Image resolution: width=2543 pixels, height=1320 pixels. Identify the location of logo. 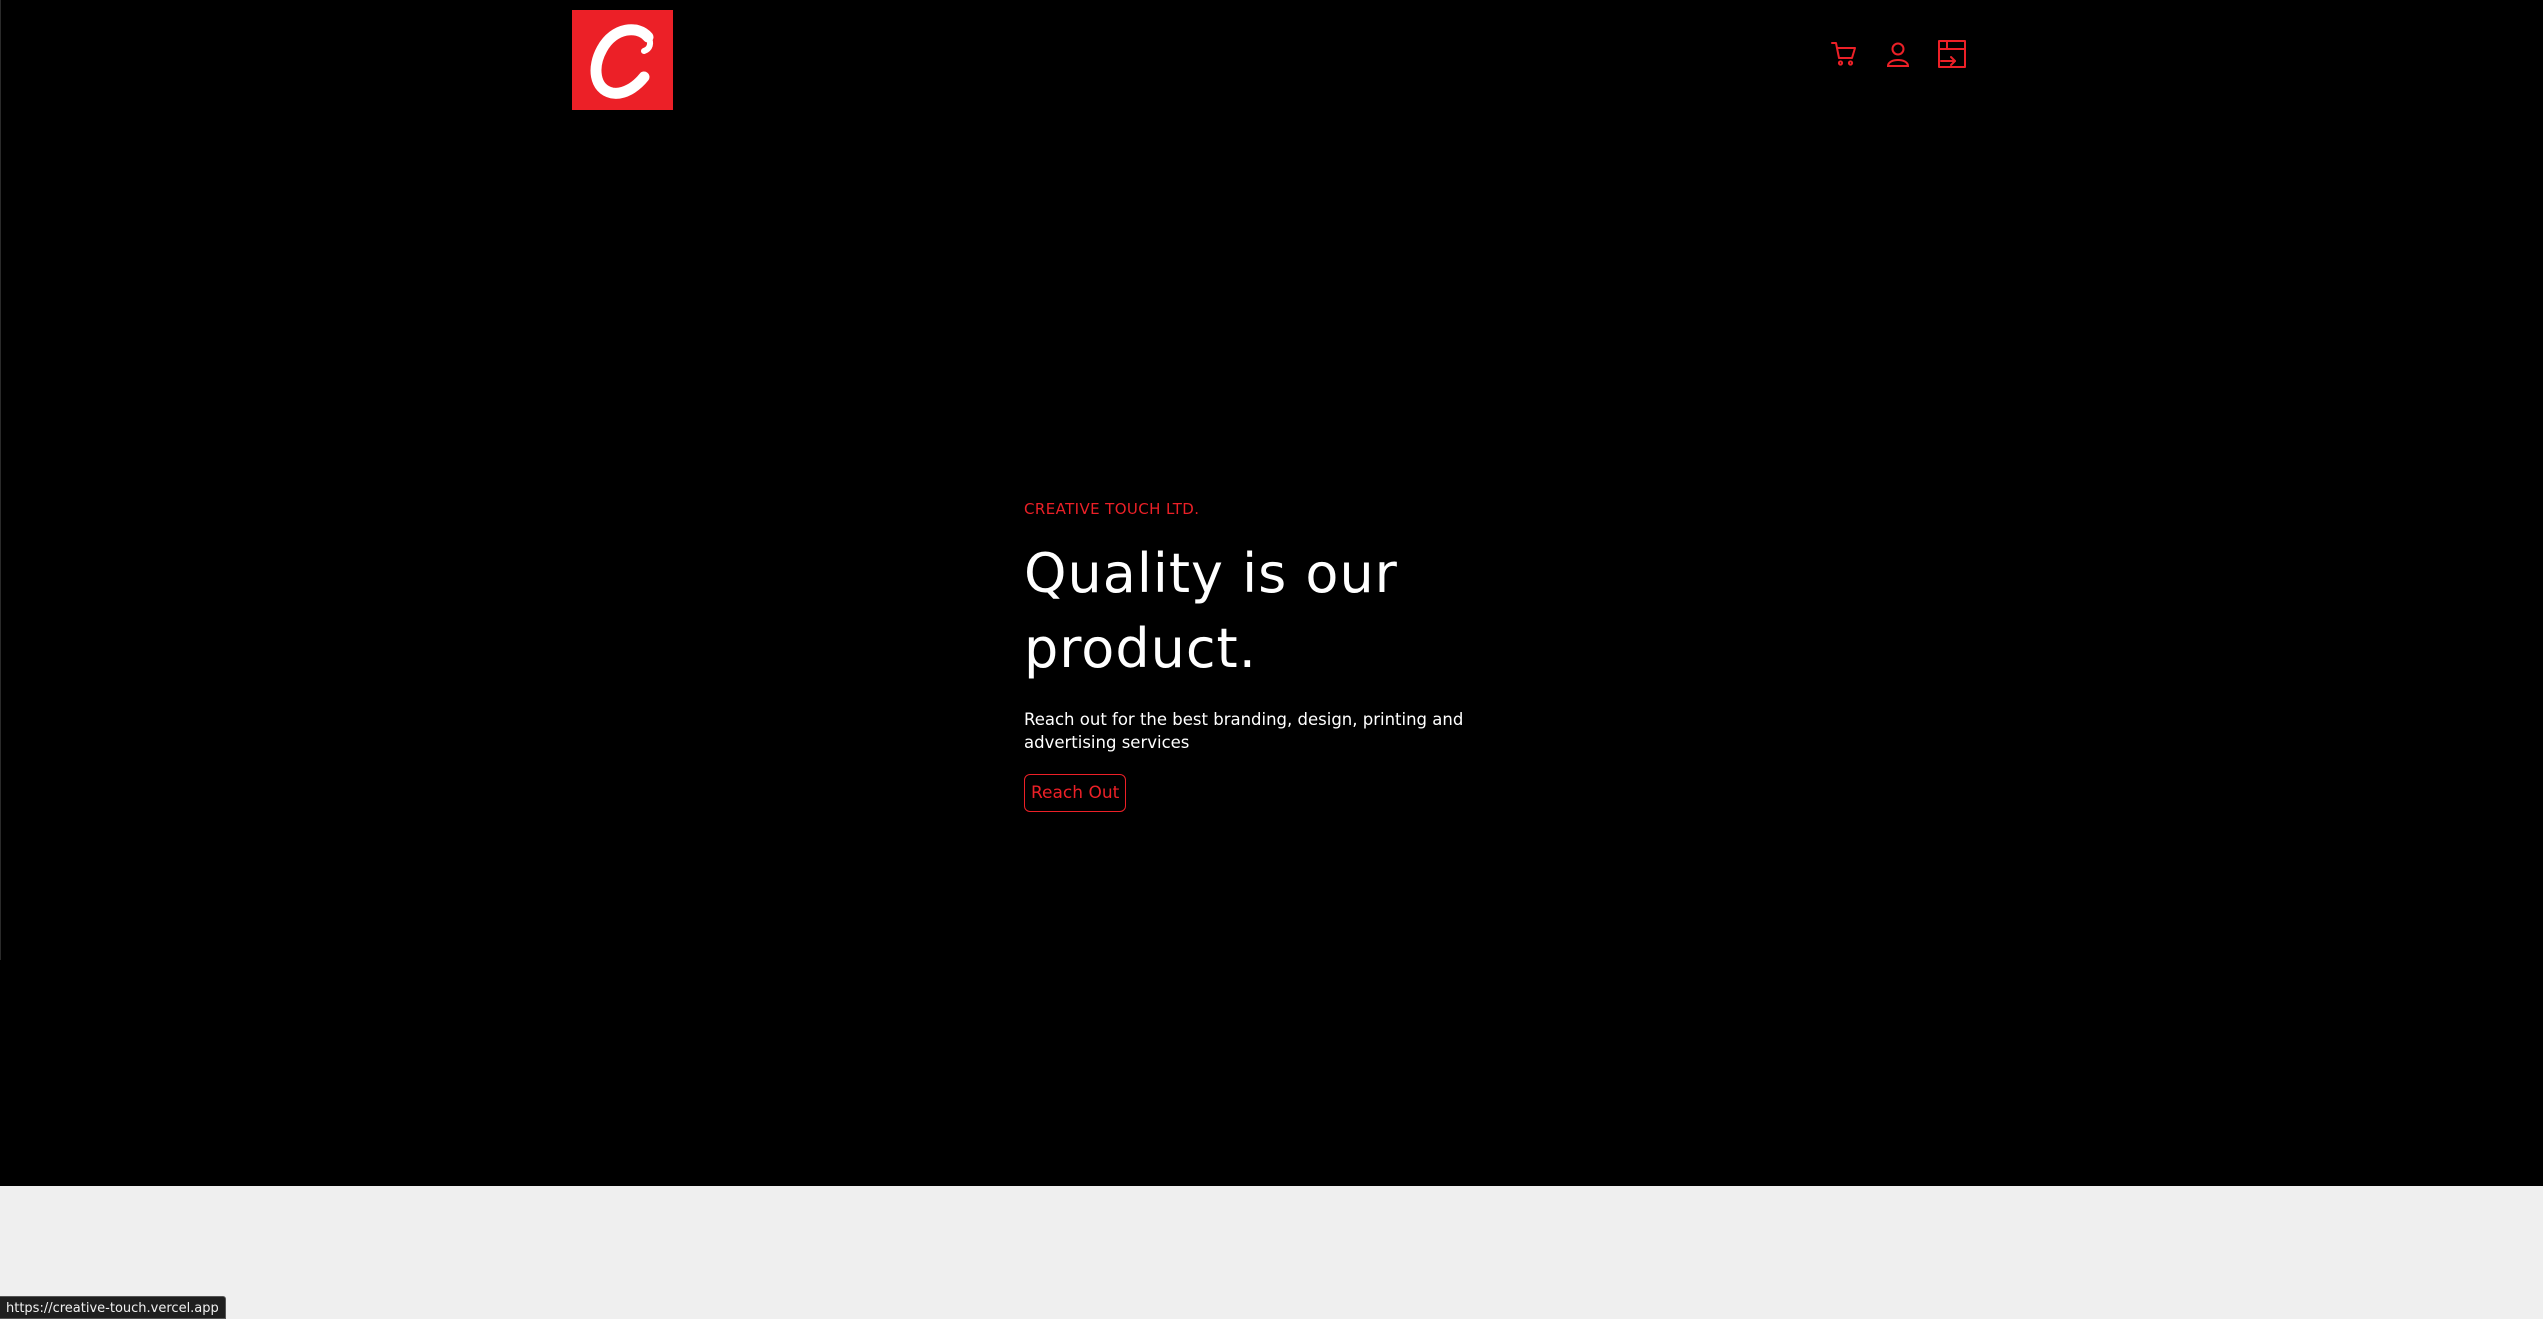
(622, 60).